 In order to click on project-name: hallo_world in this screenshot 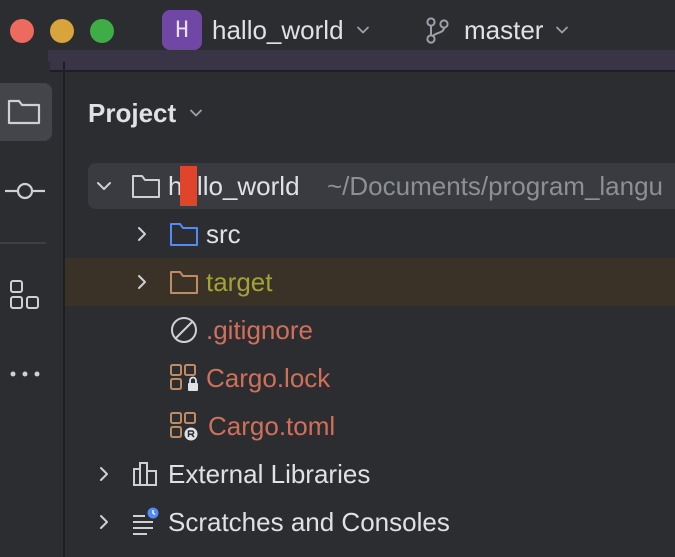, I will do `click(278, 29)`.